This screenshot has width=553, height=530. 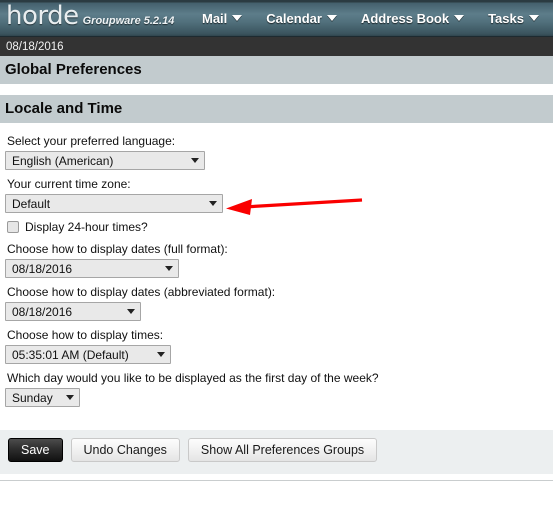 What do you see at coordinates (69, 184) in the screenshot?
I see `timezone-label: Your current time zone:` at bounding box center [69, 184].